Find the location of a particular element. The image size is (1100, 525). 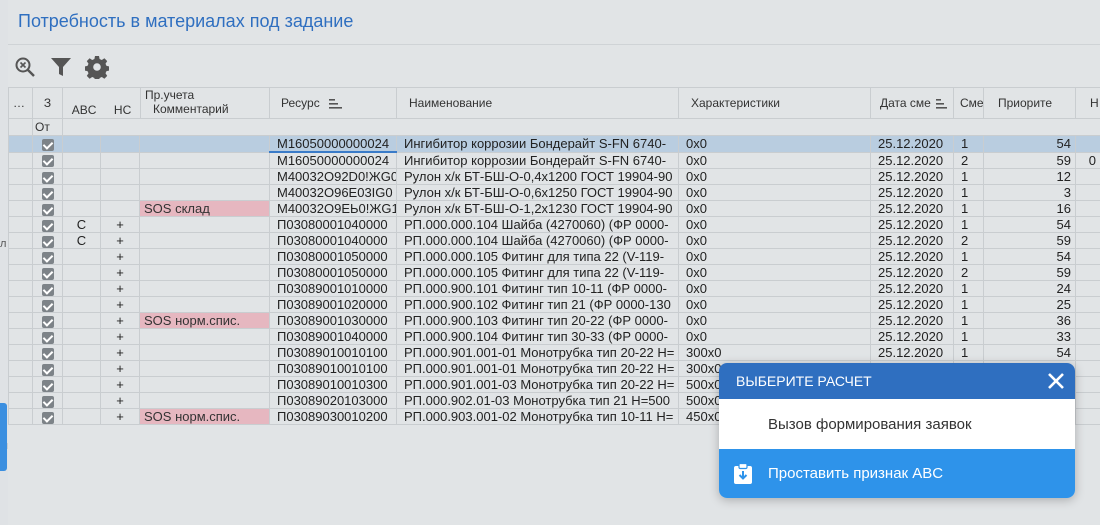

name-cell: РП.000.000.104 Шайба (4270060) (ФР 0000- is located at coordinates (537, 240).